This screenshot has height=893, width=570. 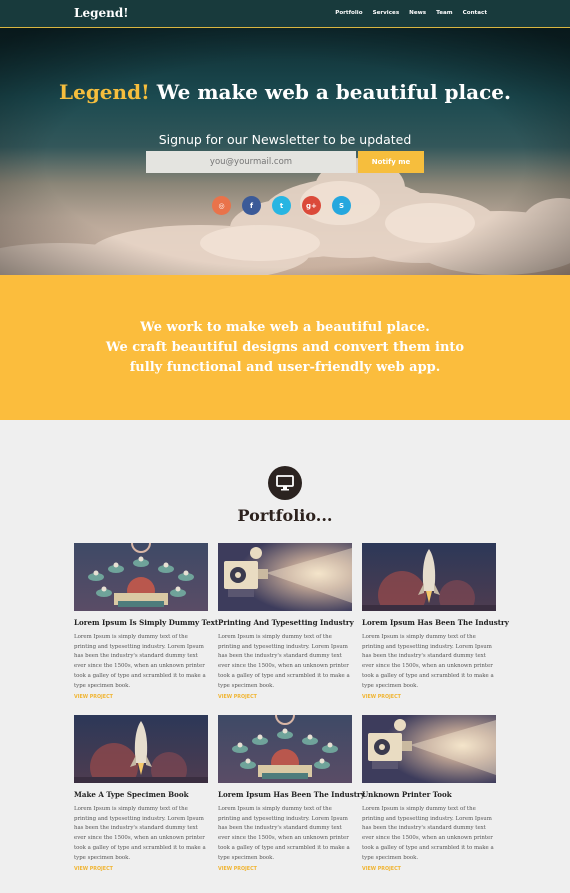 I want to click on hero-title-accent: Legend!, so click(x=104, y=92).